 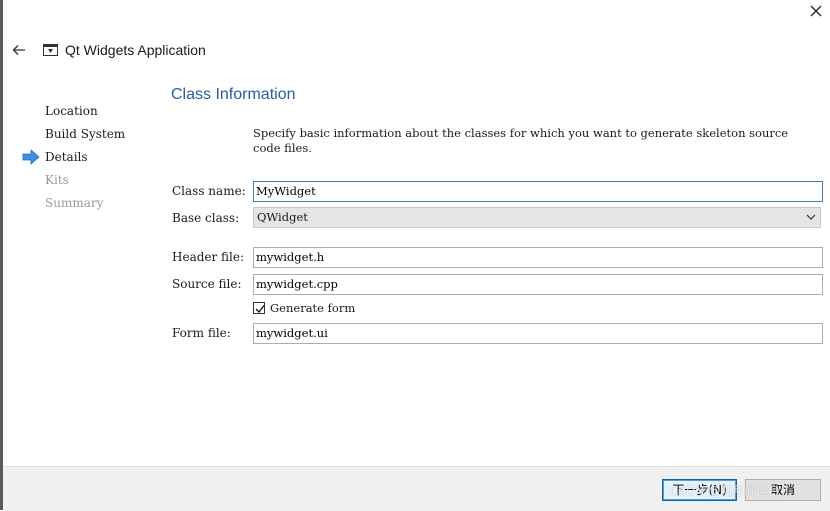 I want to click on checkmark-icon, so click(x=260, y=309).